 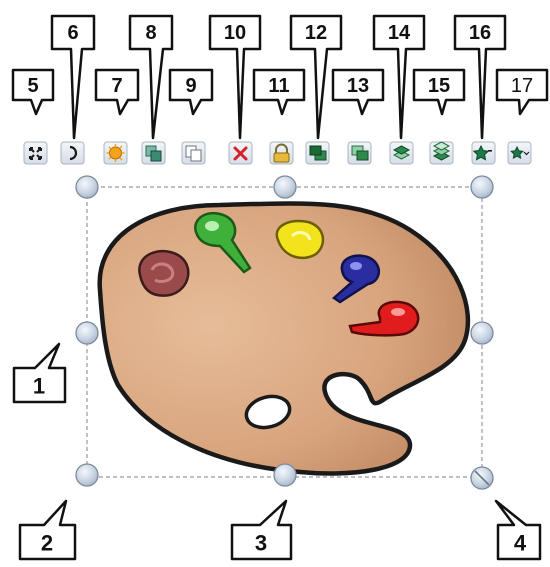 What do you see at coordinates (480, 33) in the screenshot?
I see `callout-number: 16` at bounding box center [480, 33].